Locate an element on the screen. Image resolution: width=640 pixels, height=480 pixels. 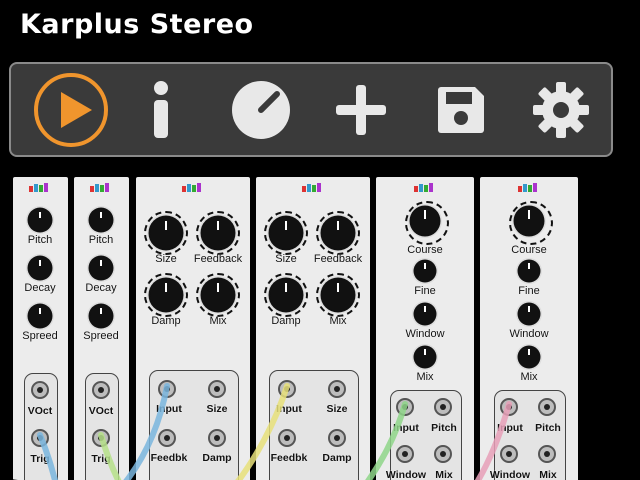
window-title: Karplus Stereo is located at coordinates (137, 24).